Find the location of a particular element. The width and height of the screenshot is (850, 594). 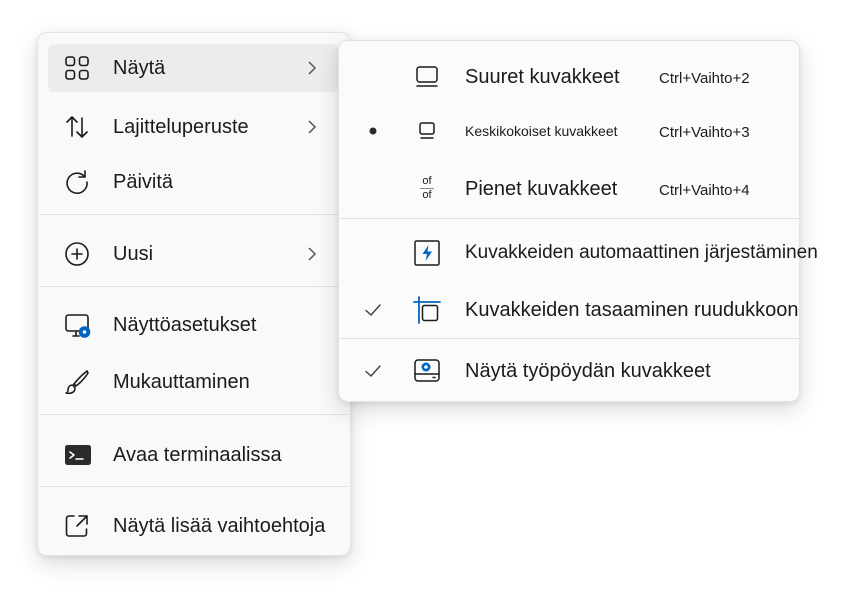

menu-item-show-more-options: Näytä lisää vaihtoehtoja is located at coordinates (193, 526).